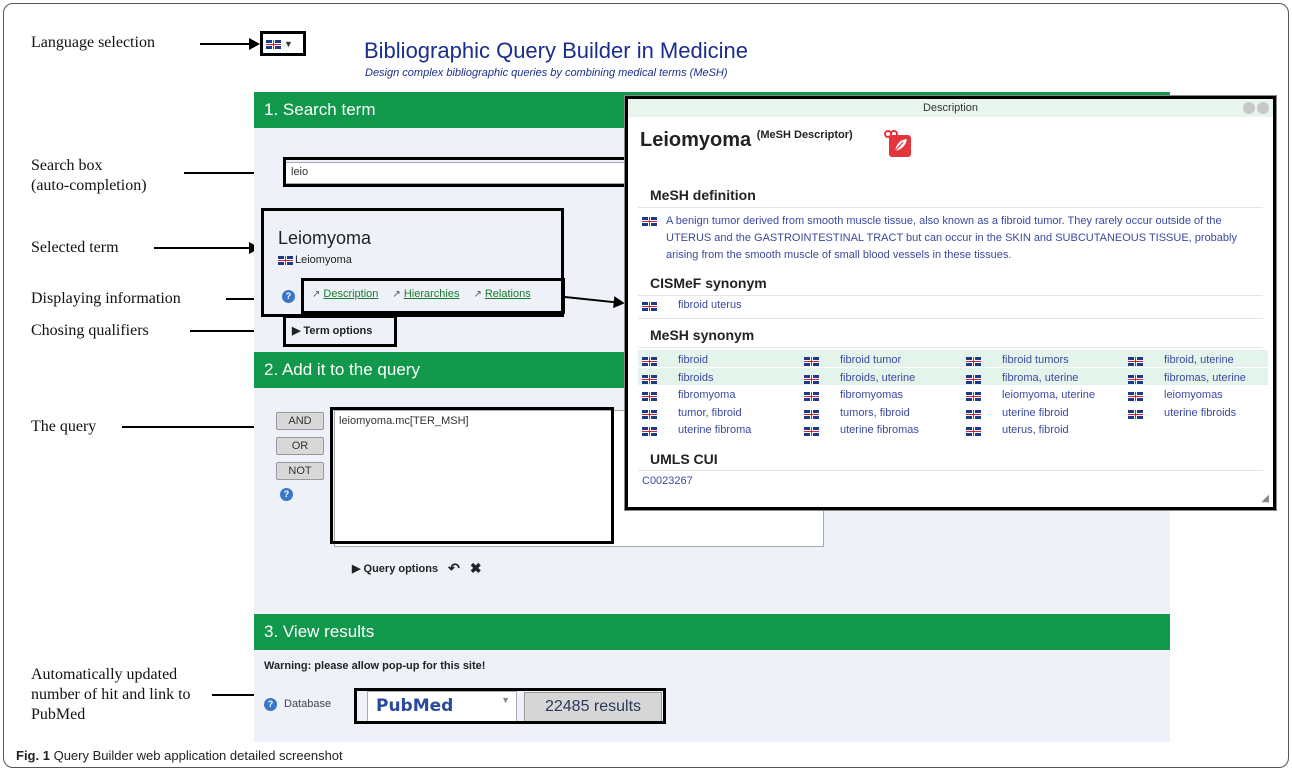  Describe the element at coordinates (230, 44) in the screenshot. I see `arrow-language` at that location.